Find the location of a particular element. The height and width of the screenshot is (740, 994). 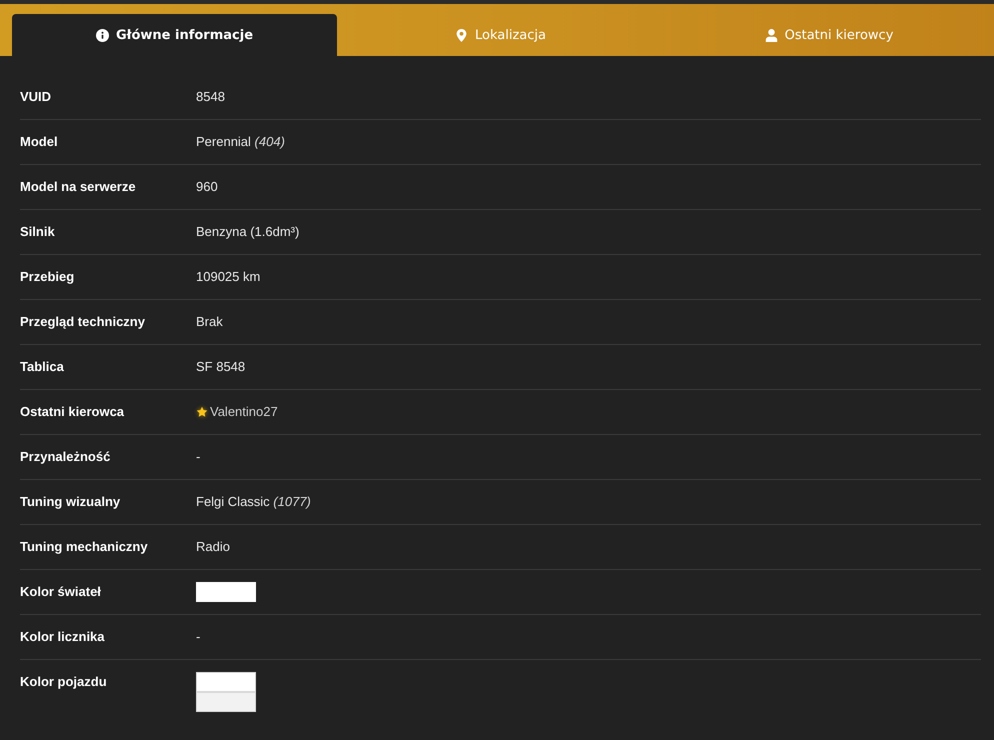

field-label: Silnik is located at coordinates (38, 232).